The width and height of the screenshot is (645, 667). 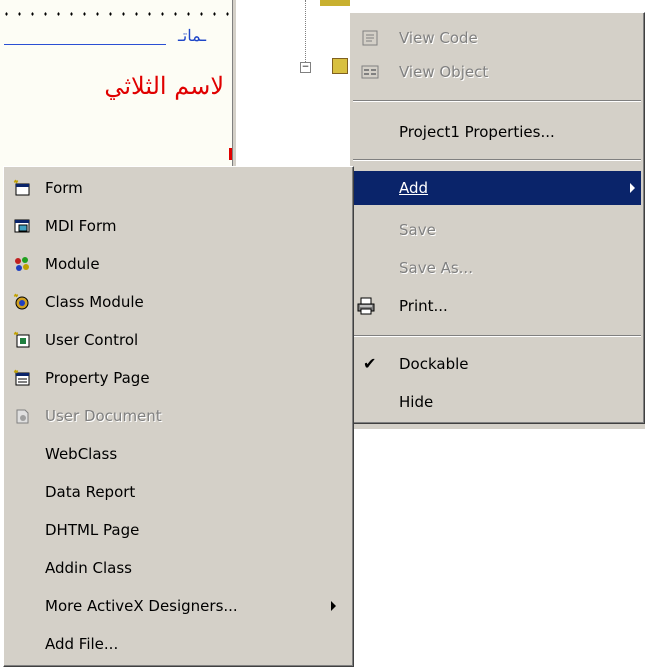 What do you see at coordinates (72, 264) in the screenshot?
I see `submenu-item-label: Module` at bounding box center [72, 264].